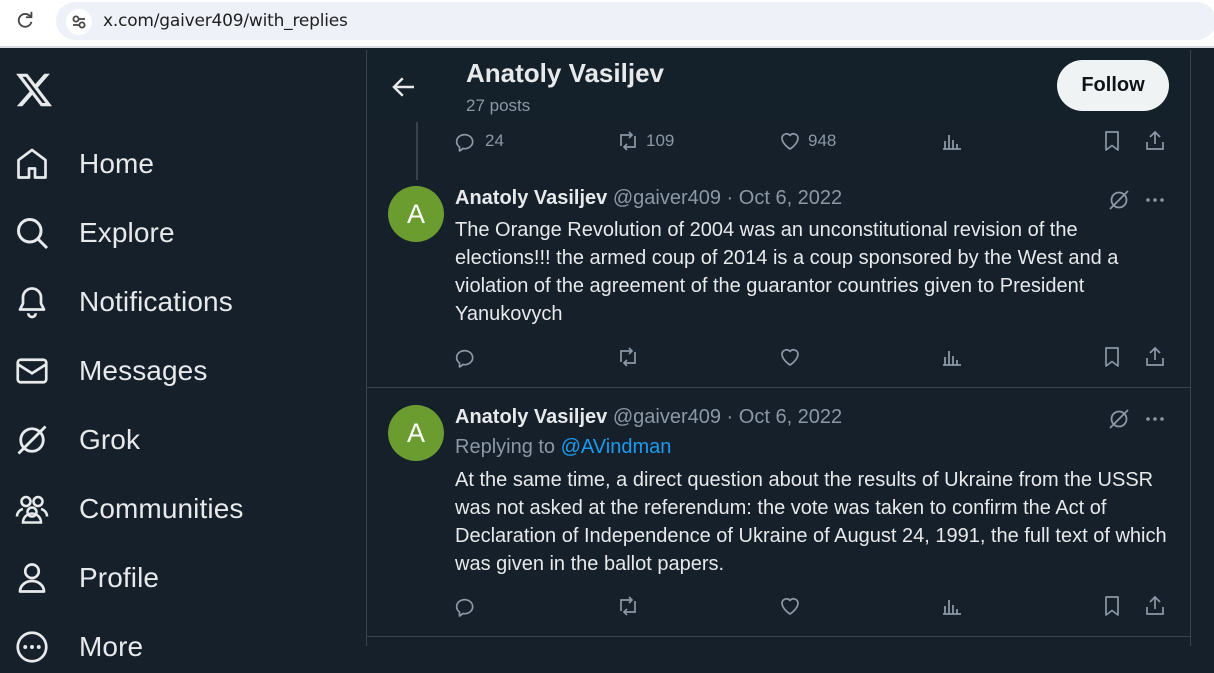  I want to click on nav-notifications: Notifications, so click(123, 302).